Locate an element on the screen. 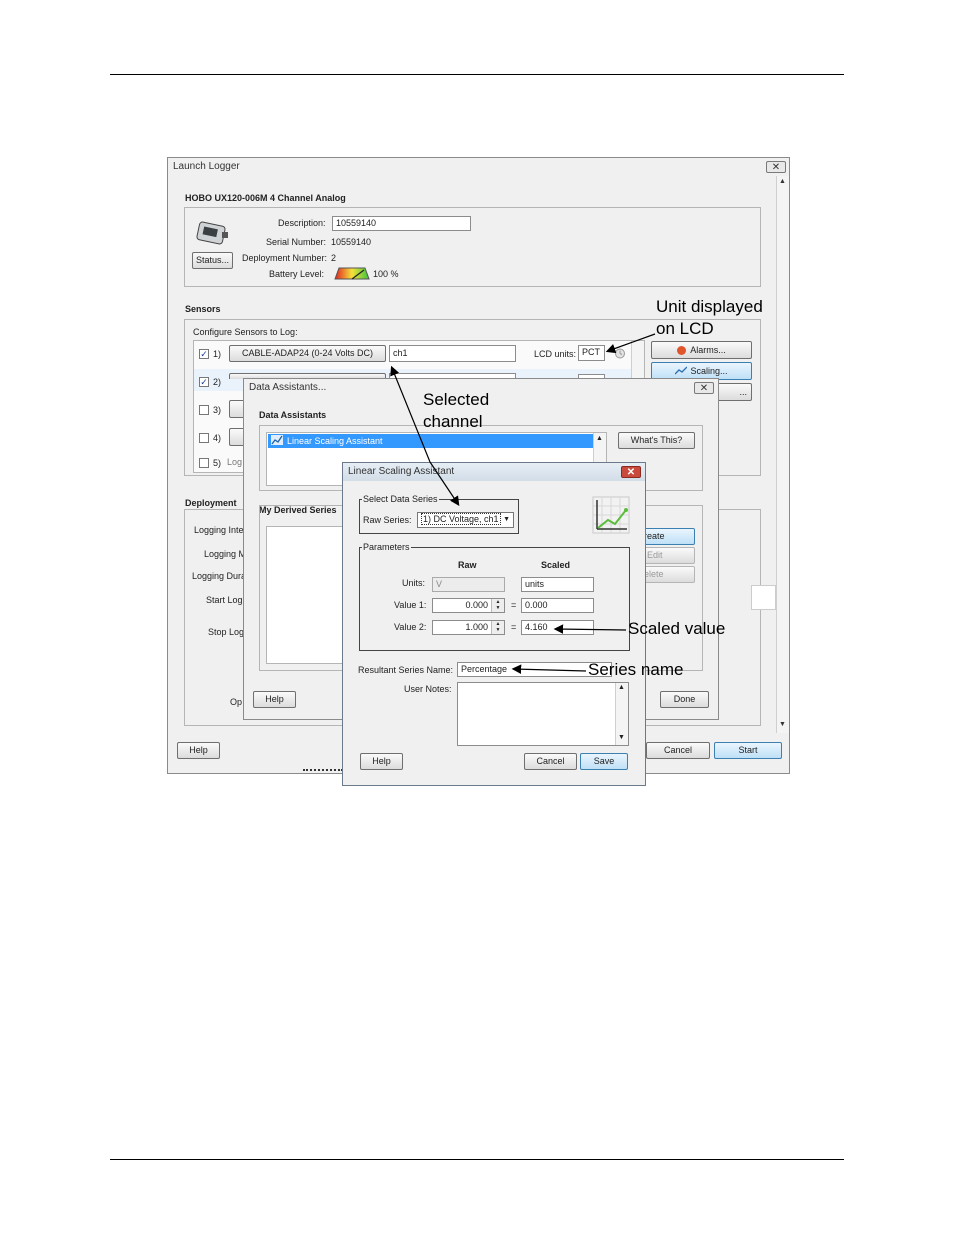  arrow-unit-lcd is located at coordinates (630, 343).